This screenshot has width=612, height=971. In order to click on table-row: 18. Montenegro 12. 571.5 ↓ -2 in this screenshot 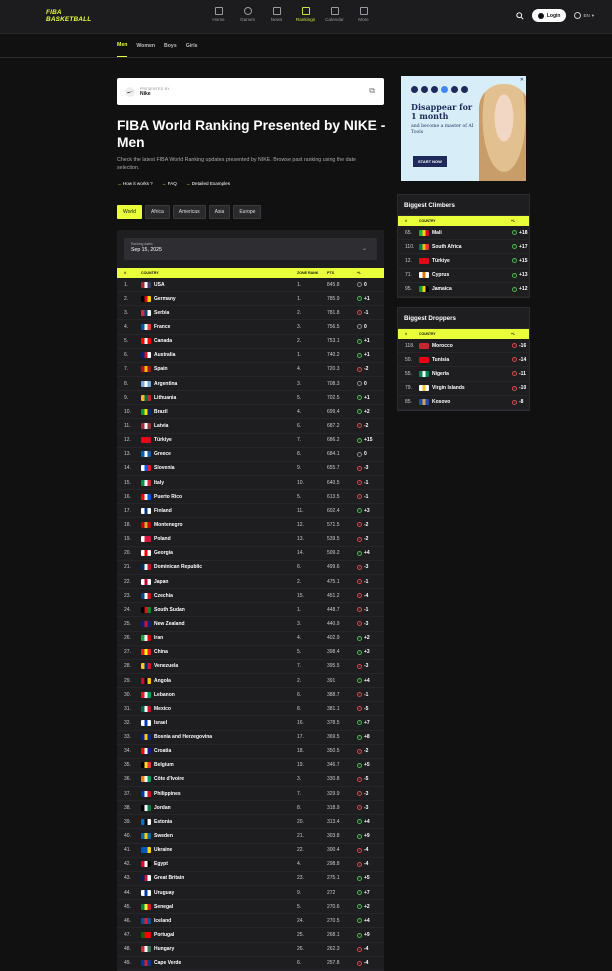, I will do `click(250, 525)`.